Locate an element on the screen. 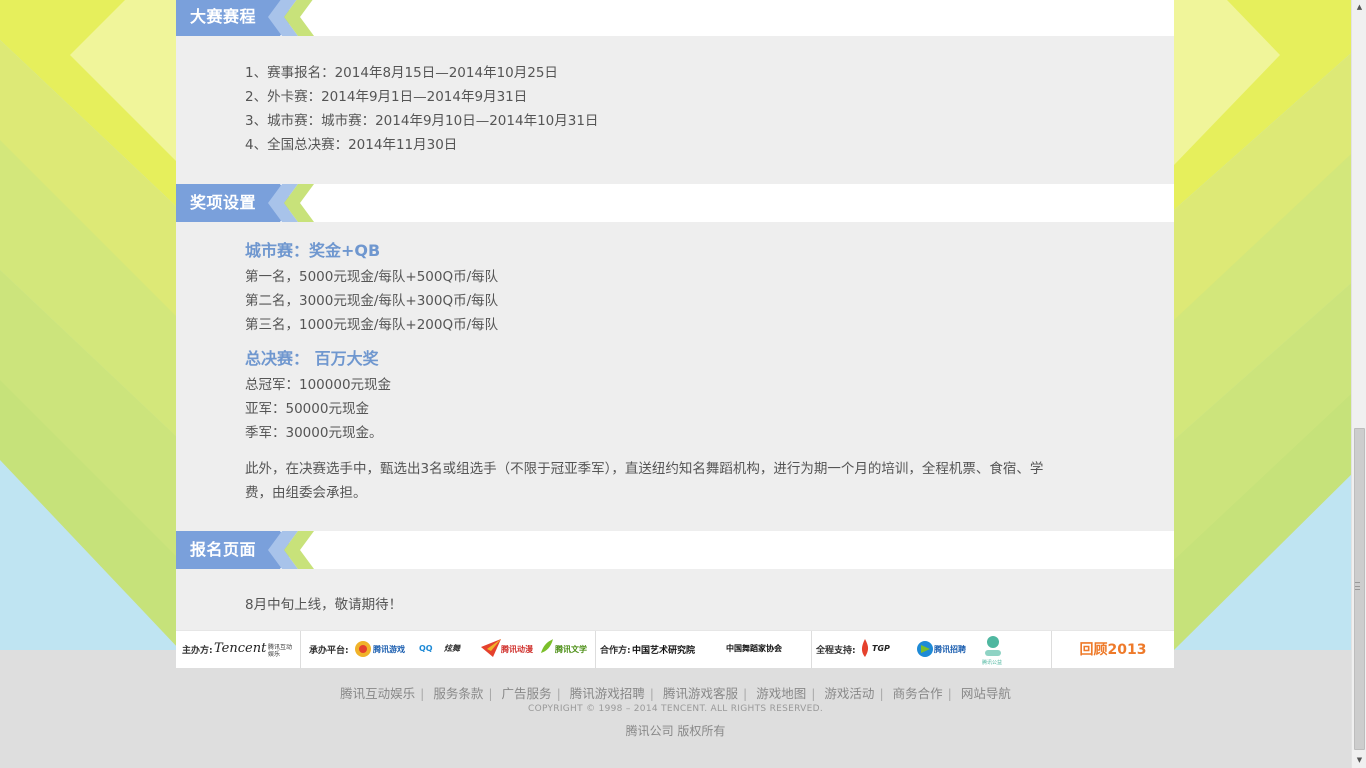 The height and width of the screenshot is (768, 1366). paper-plane-icon is located at coordinates (491, 648).